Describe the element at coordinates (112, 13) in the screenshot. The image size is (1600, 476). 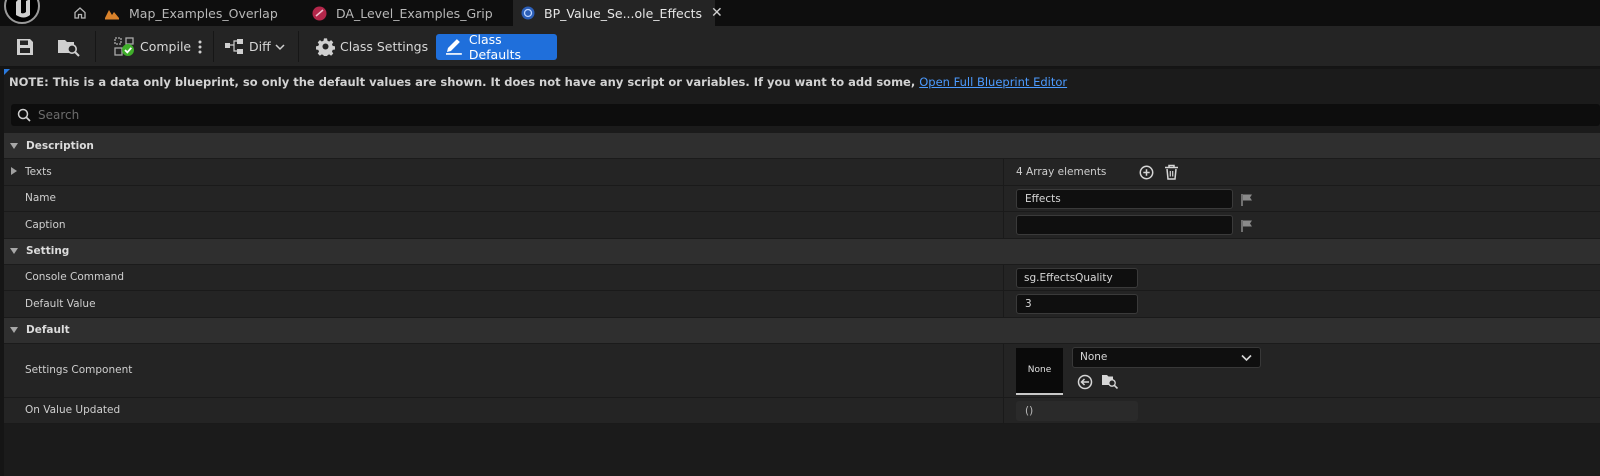
I see `level-map-icon` at that location.